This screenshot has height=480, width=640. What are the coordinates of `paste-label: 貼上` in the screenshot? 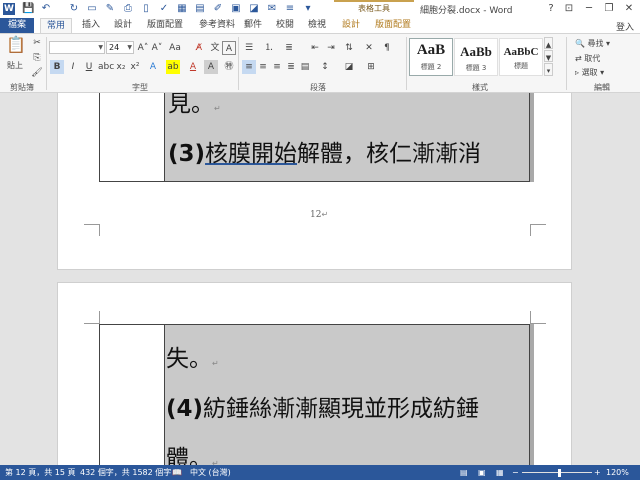 It's located at (15, 65).